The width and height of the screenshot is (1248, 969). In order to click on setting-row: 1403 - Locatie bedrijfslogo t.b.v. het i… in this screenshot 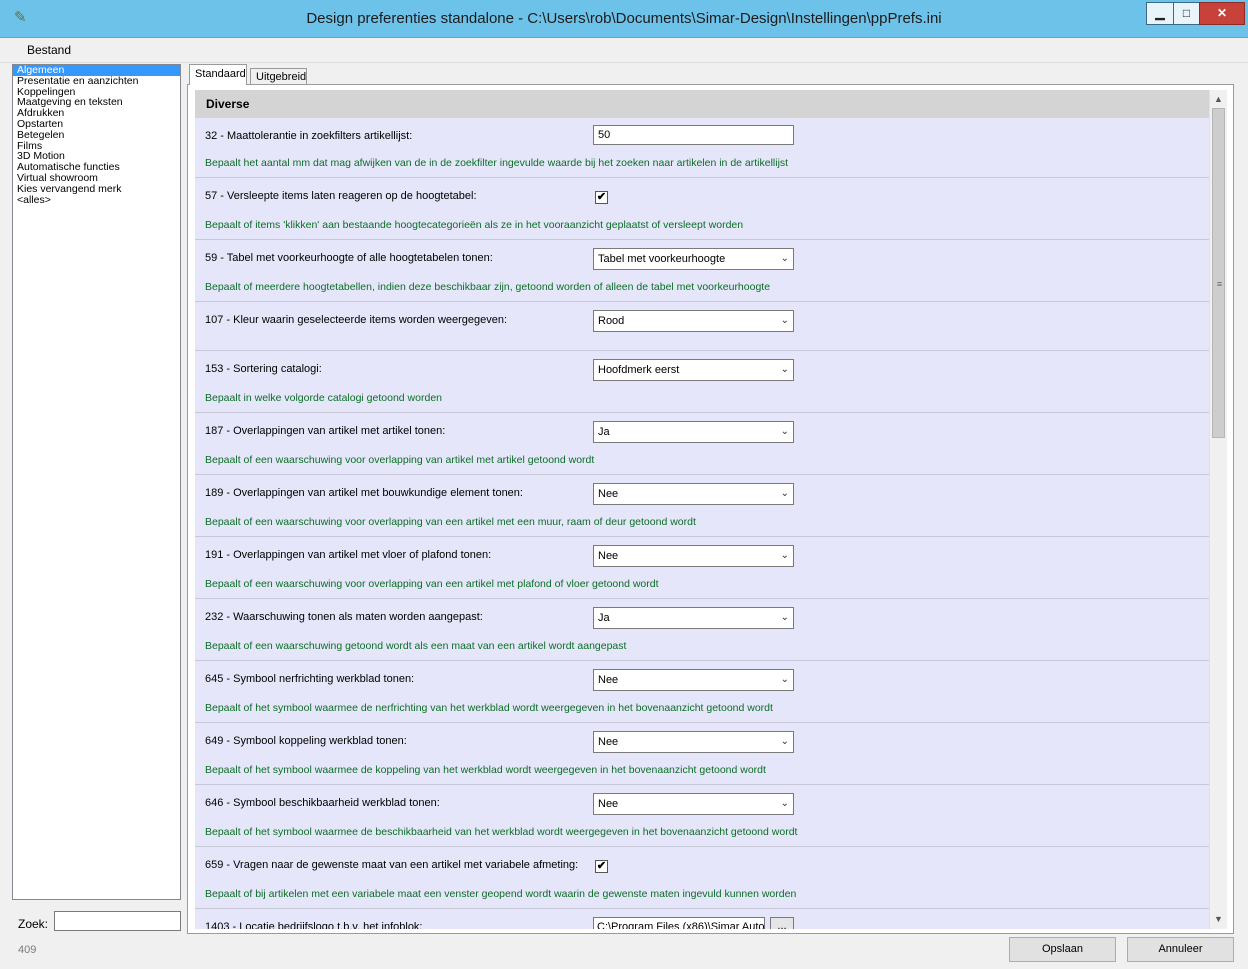, I will do `click(702, 919)`.